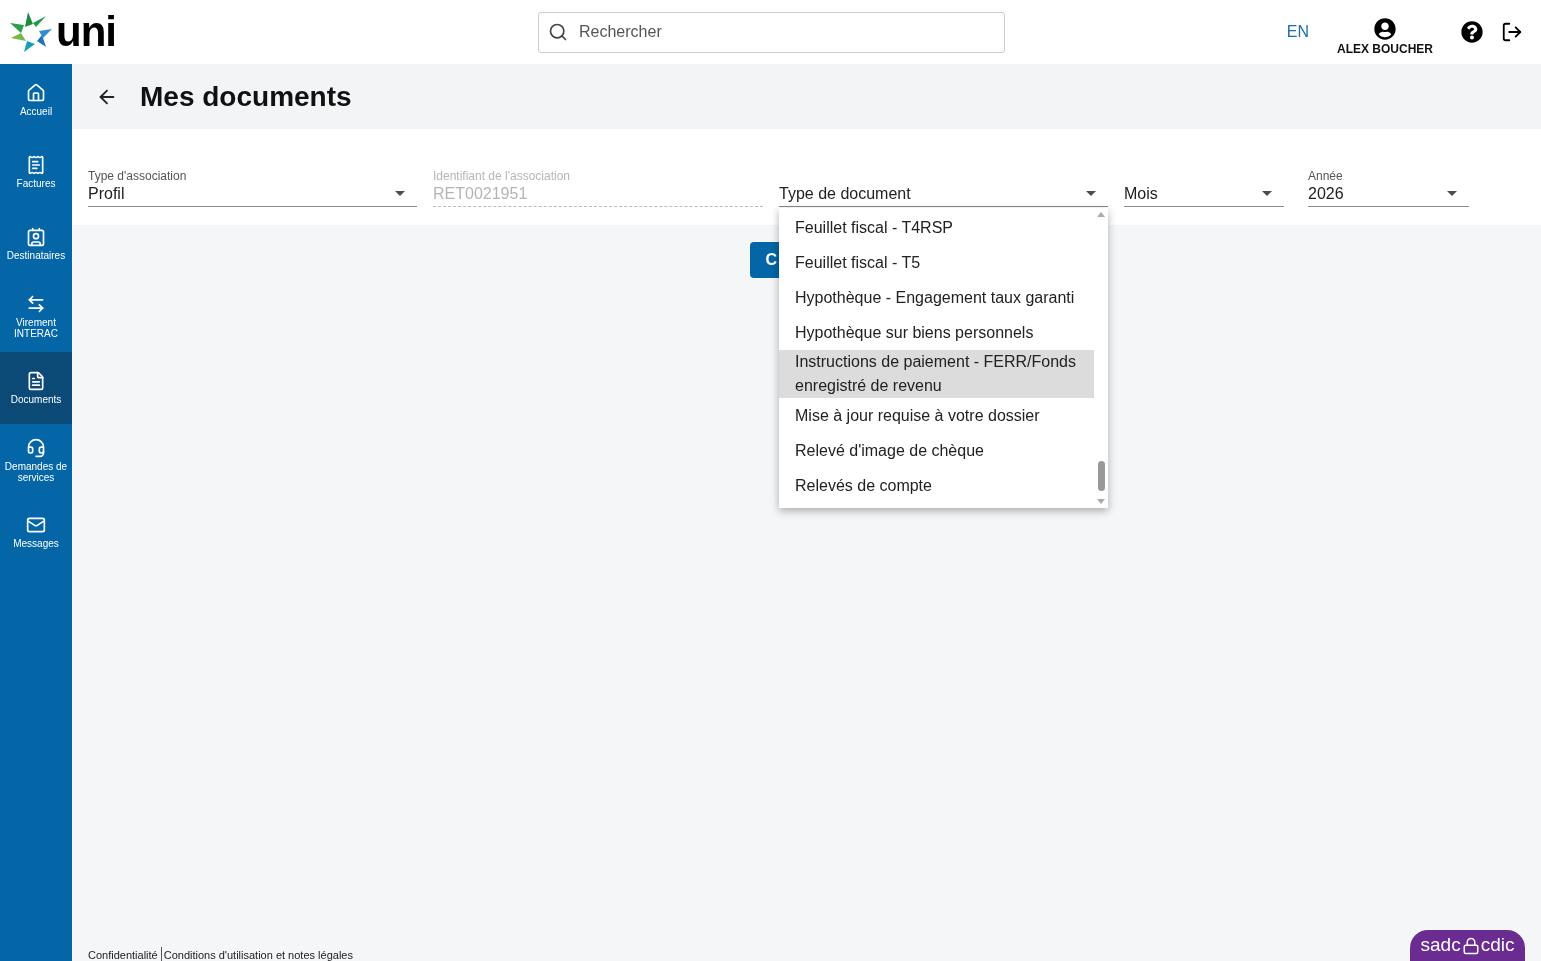  I want to click on search-field: Rechercher, so click(771, 32).